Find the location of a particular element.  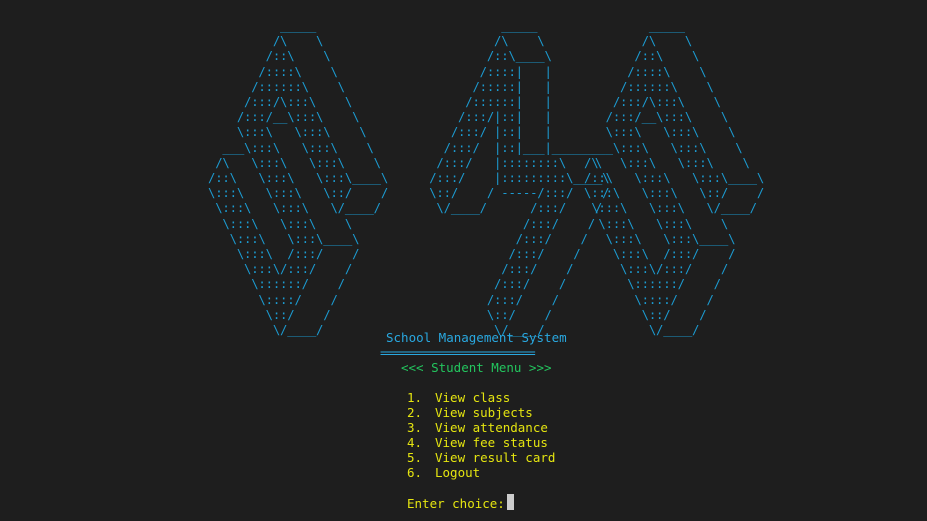

menu-item-view-subjects: 2. View subjects is located at coordinates (470, 412).